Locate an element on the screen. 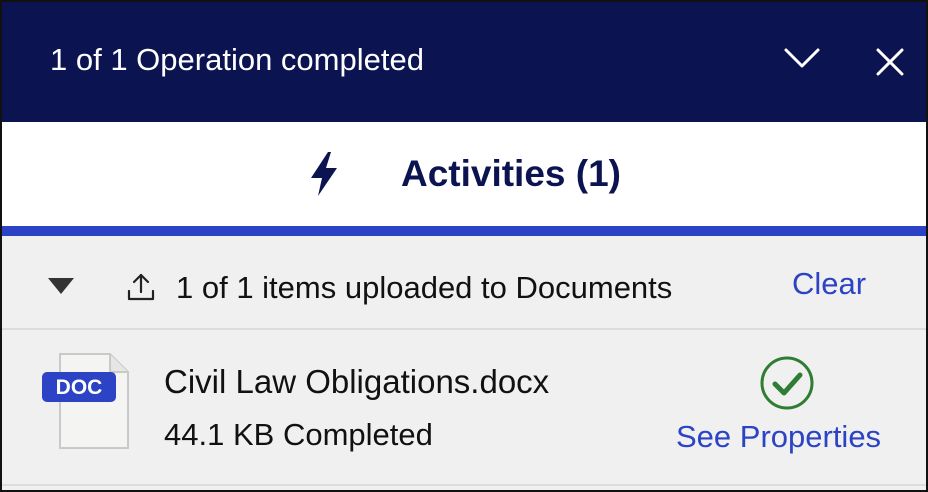  upload-summary-label: 1 of 1 items uploaded to Documents is located at coordinates (424, 287).